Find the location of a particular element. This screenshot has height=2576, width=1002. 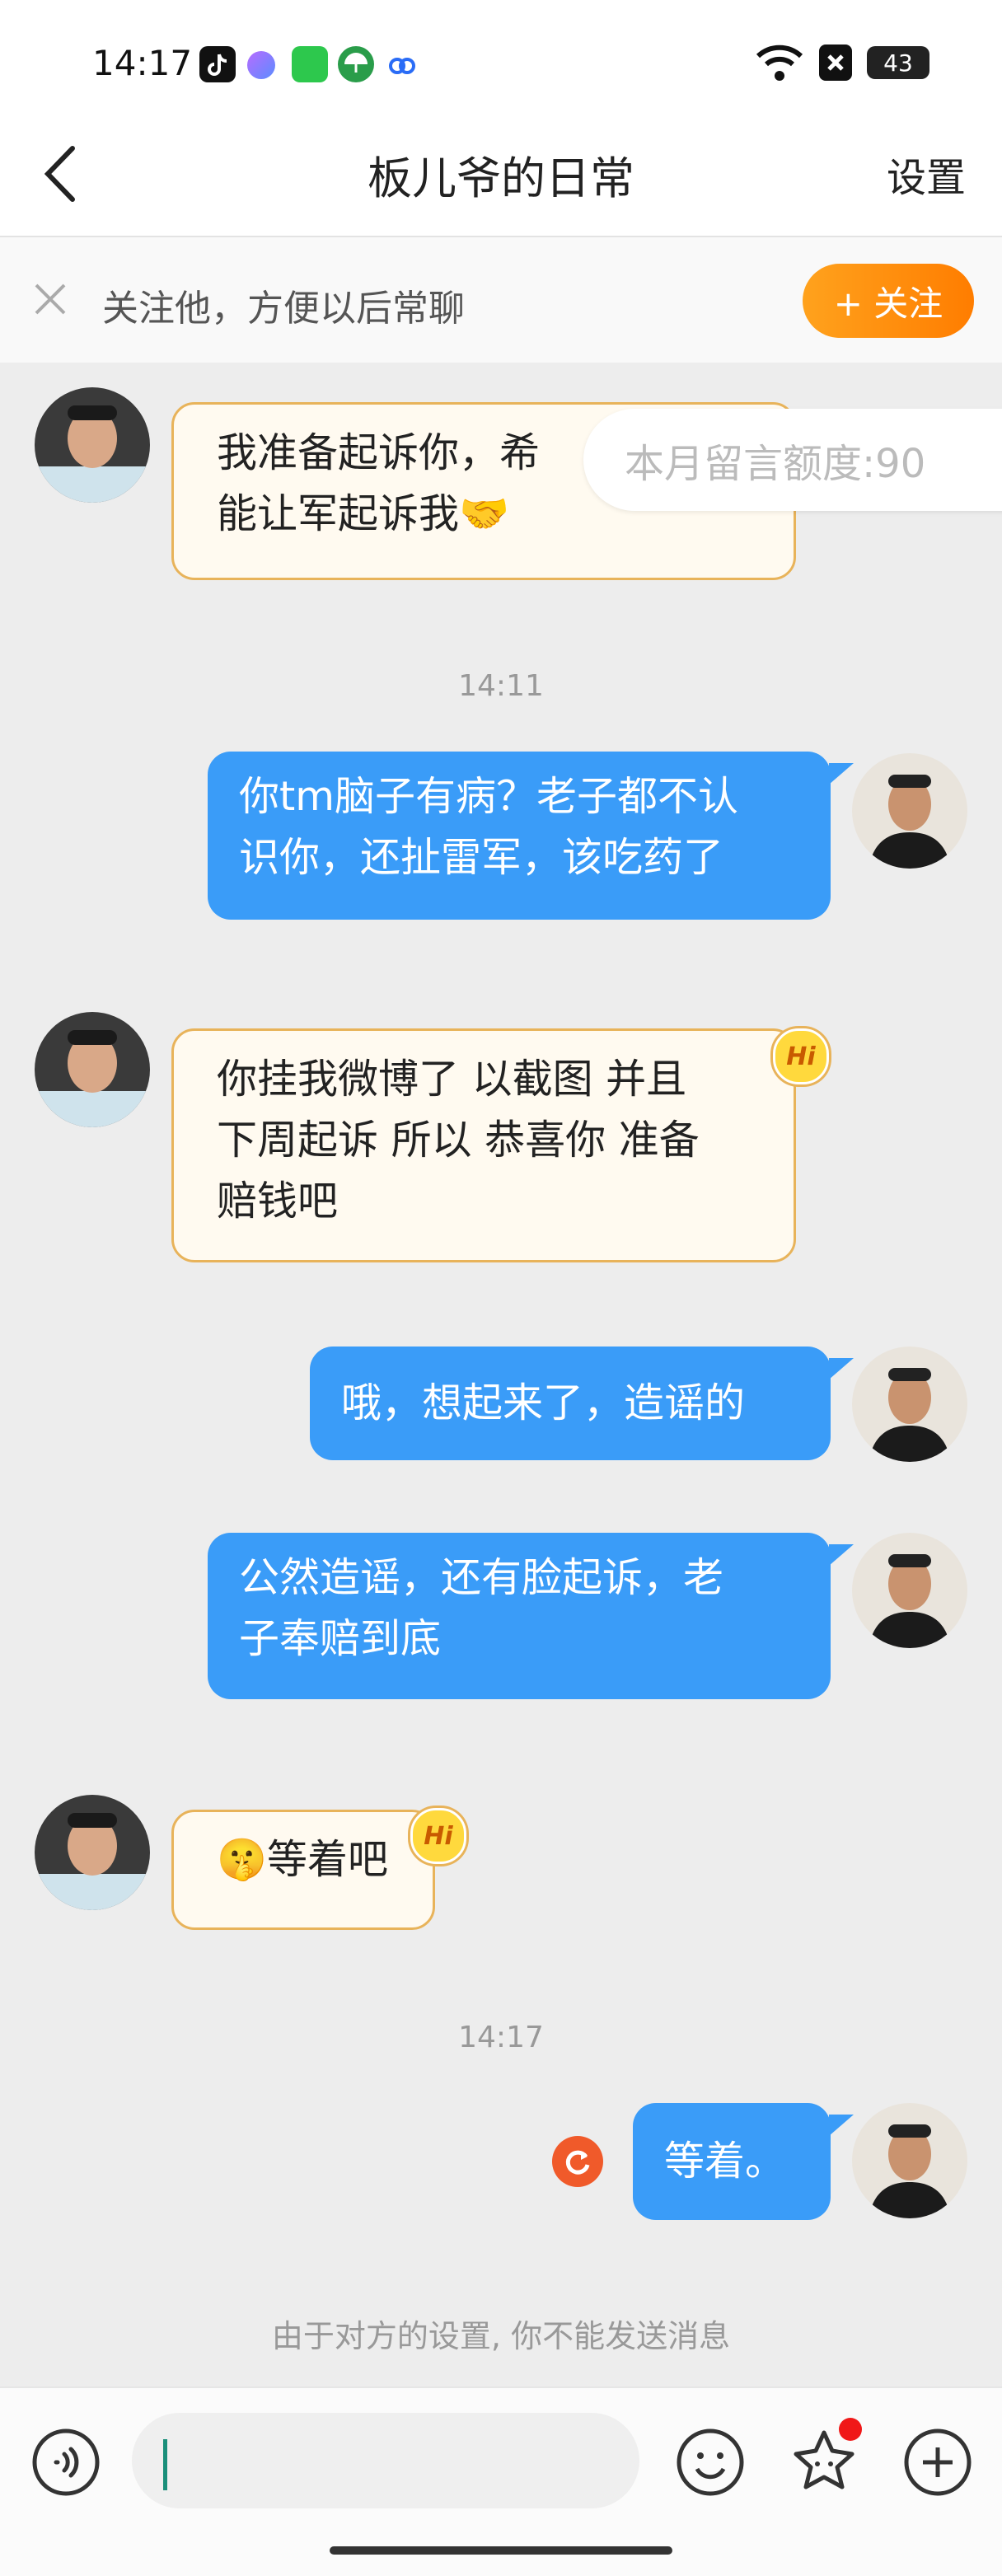

message-text: 赔钱吧 is located at coordinates (278, 1201).